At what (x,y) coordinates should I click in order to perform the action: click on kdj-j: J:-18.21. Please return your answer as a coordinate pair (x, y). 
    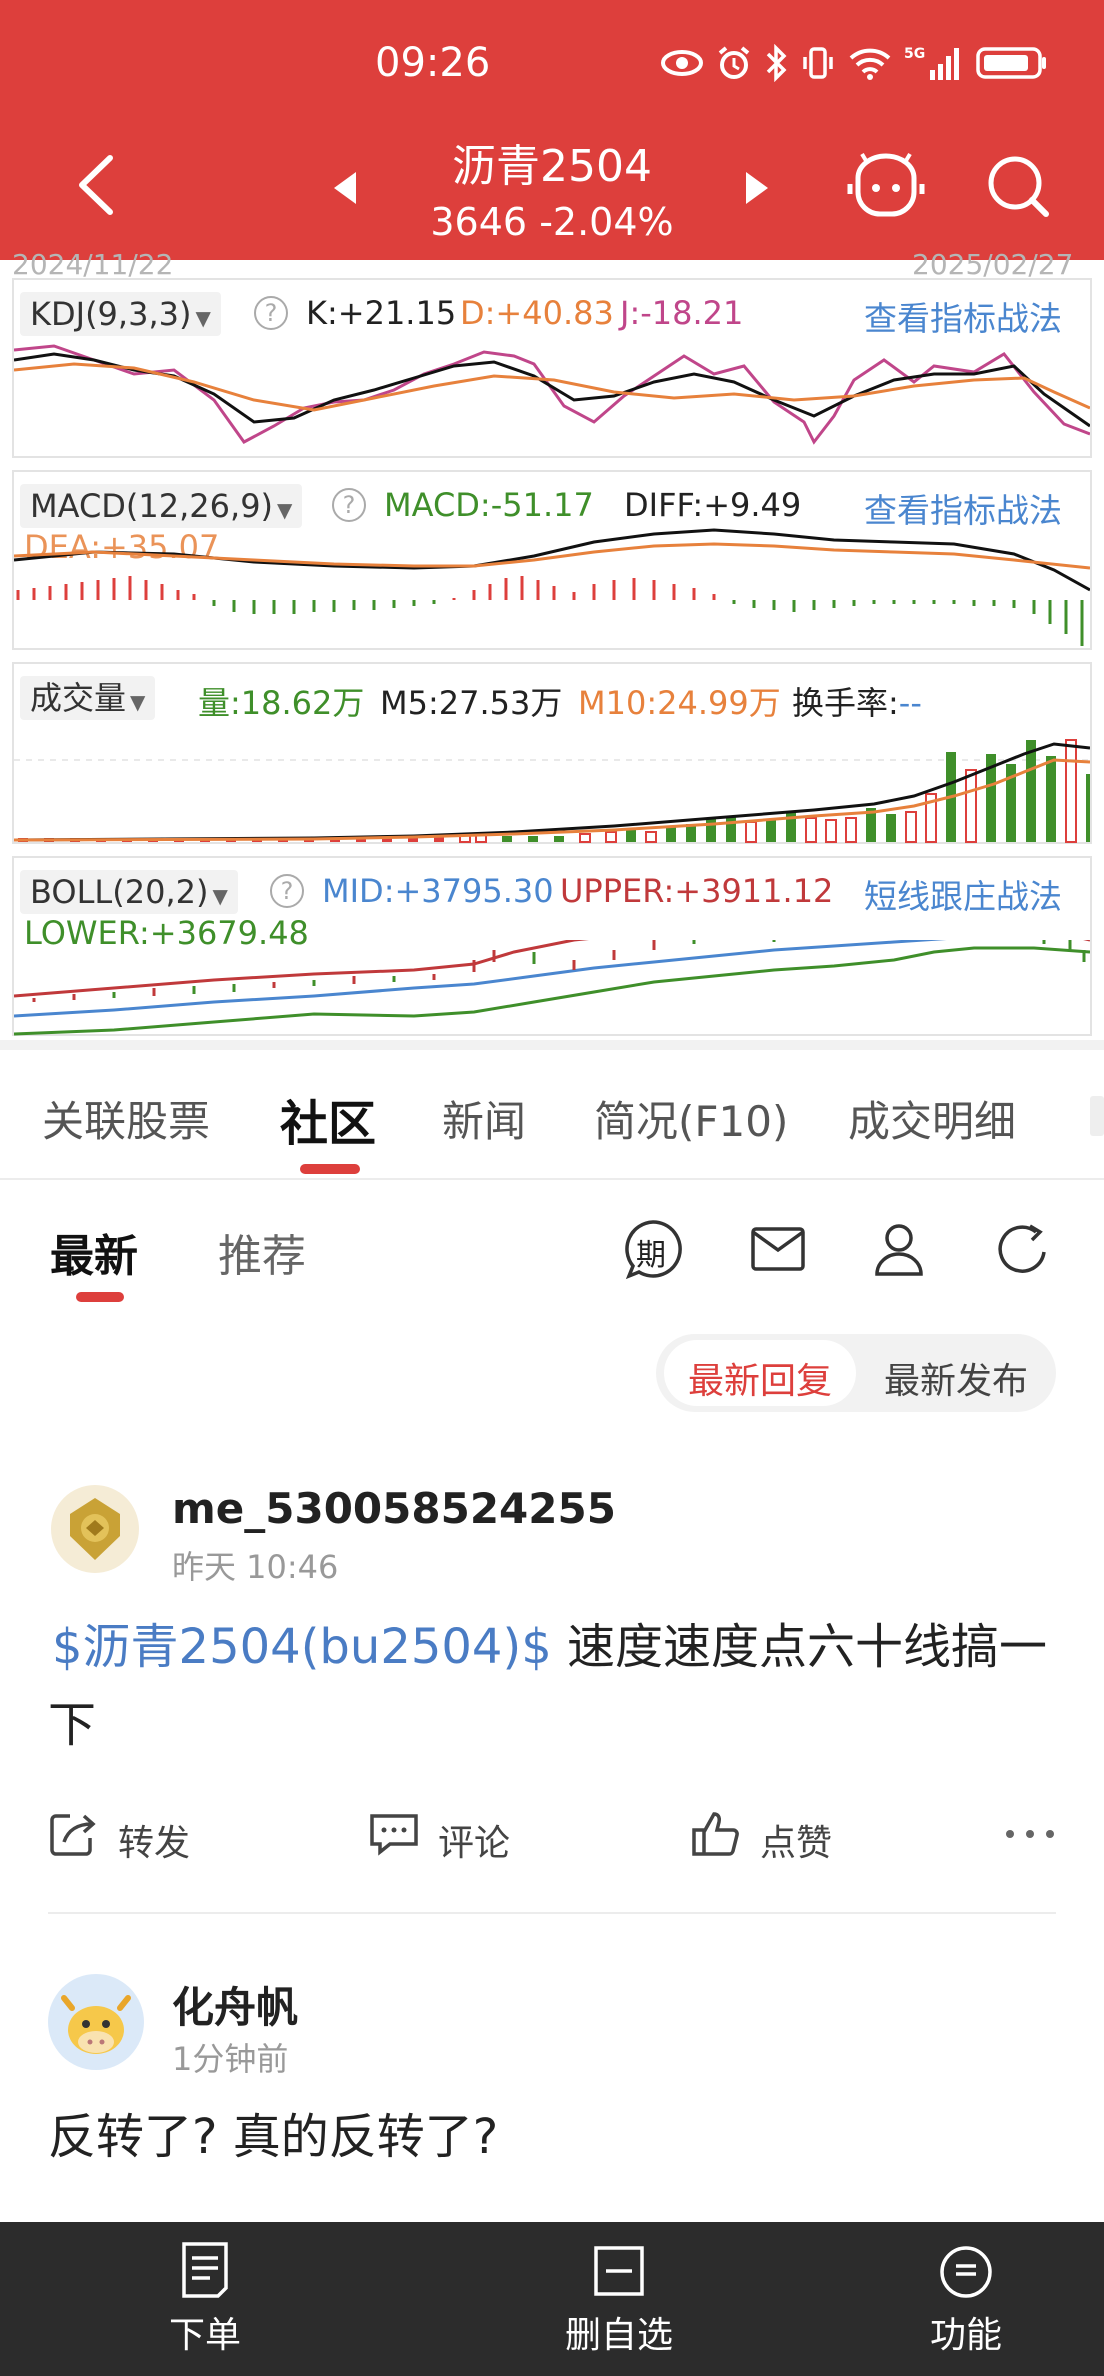
    Looking at the image, I should click on (682, 313).